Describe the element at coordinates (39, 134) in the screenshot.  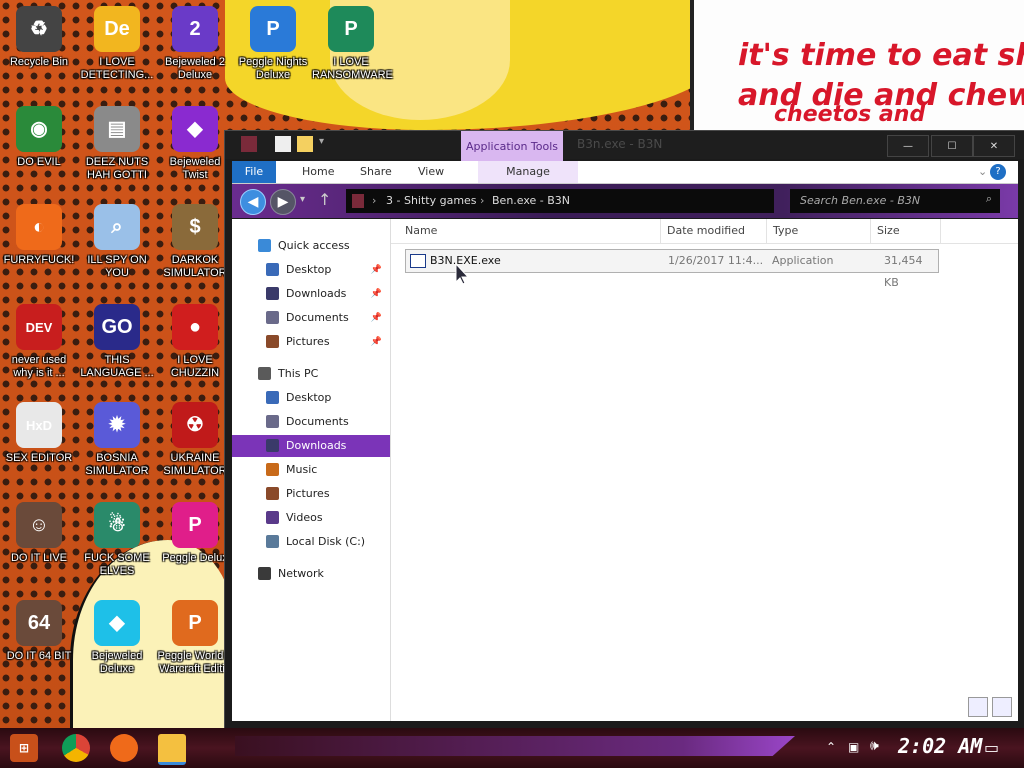
I see `desktop-icon: ◉ DO EVIL` at that location.